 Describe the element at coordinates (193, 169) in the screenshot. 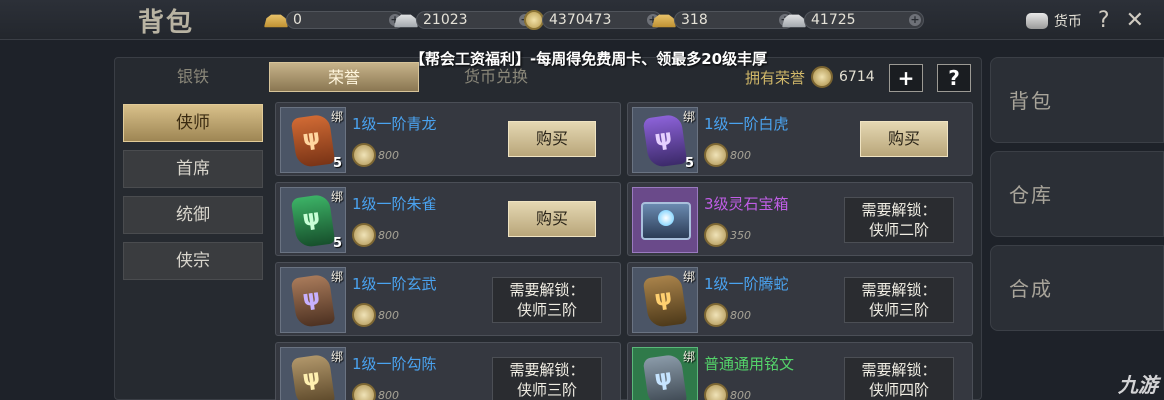

I see `sidebar-item-shouxi: 首席` at that location.